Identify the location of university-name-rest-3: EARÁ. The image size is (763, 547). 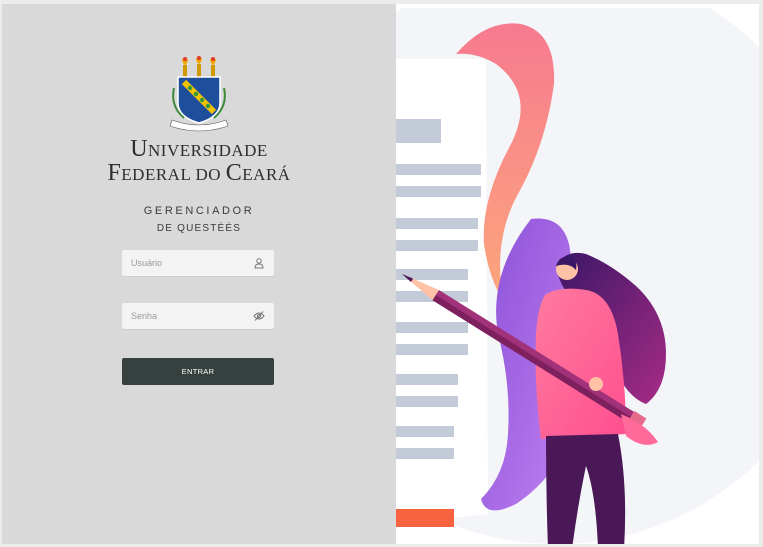
(266, 174).